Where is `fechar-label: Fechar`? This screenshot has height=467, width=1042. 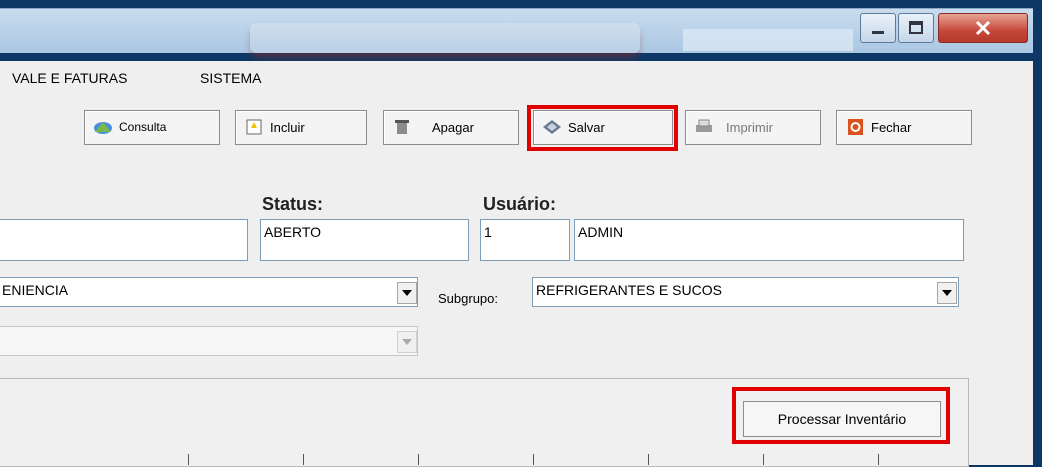
fechar-label: Fechar is located at coordinates (891, 127).